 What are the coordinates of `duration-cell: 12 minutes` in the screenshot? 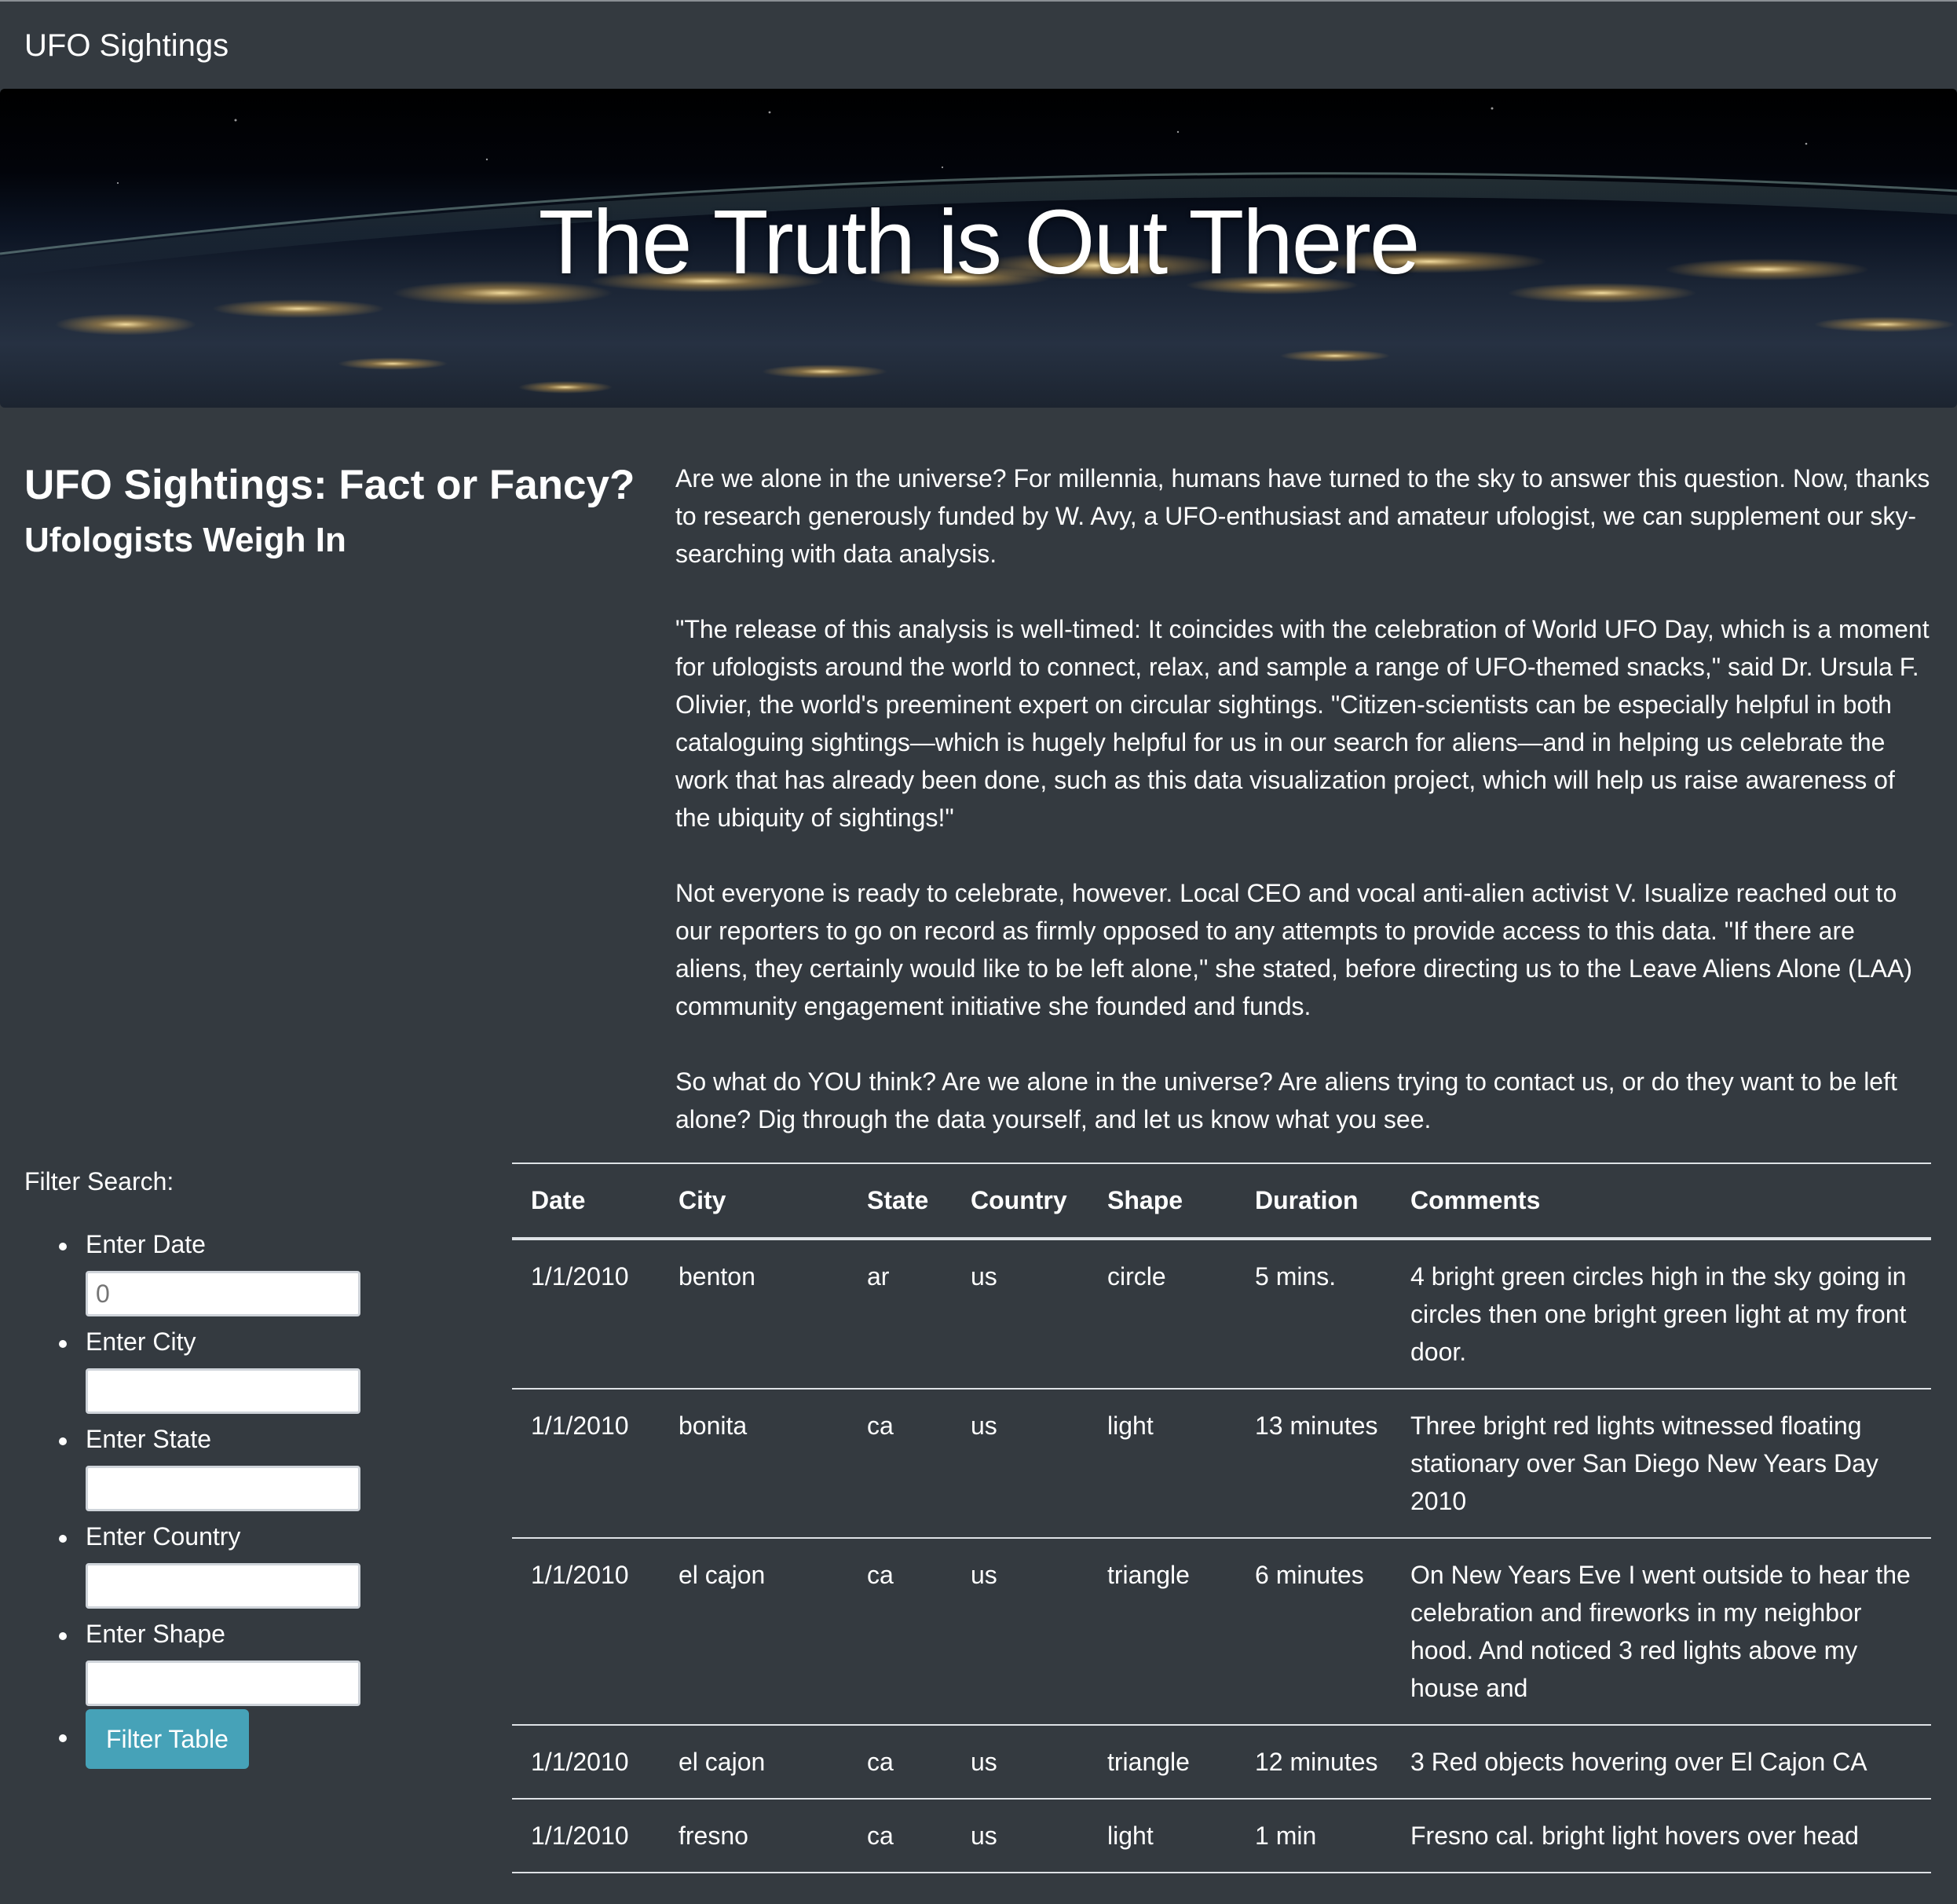 It's located at (1316, 1762).